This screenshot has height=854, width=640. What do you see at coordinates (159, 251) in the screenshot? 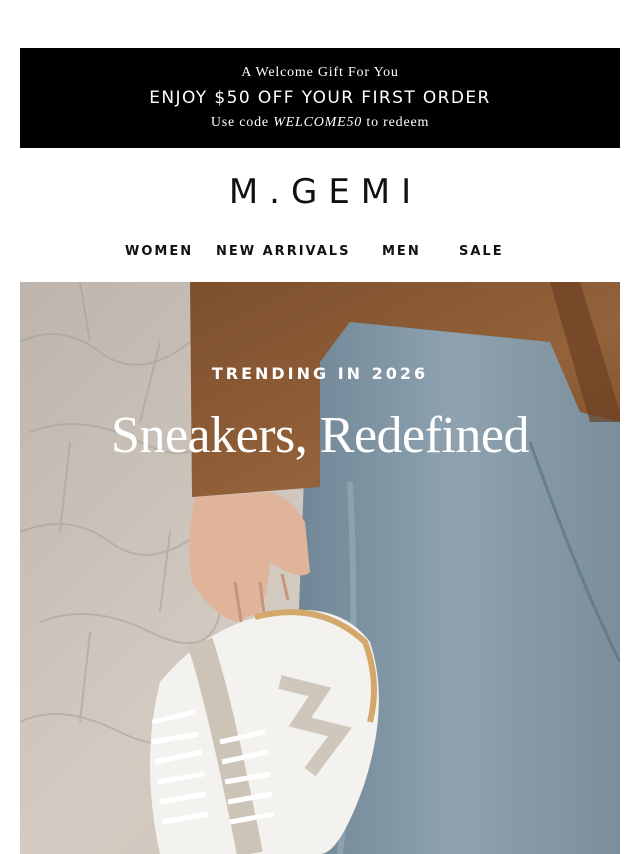
I see `nav-item-women: WOMEN` at bounding box center [159, 251].